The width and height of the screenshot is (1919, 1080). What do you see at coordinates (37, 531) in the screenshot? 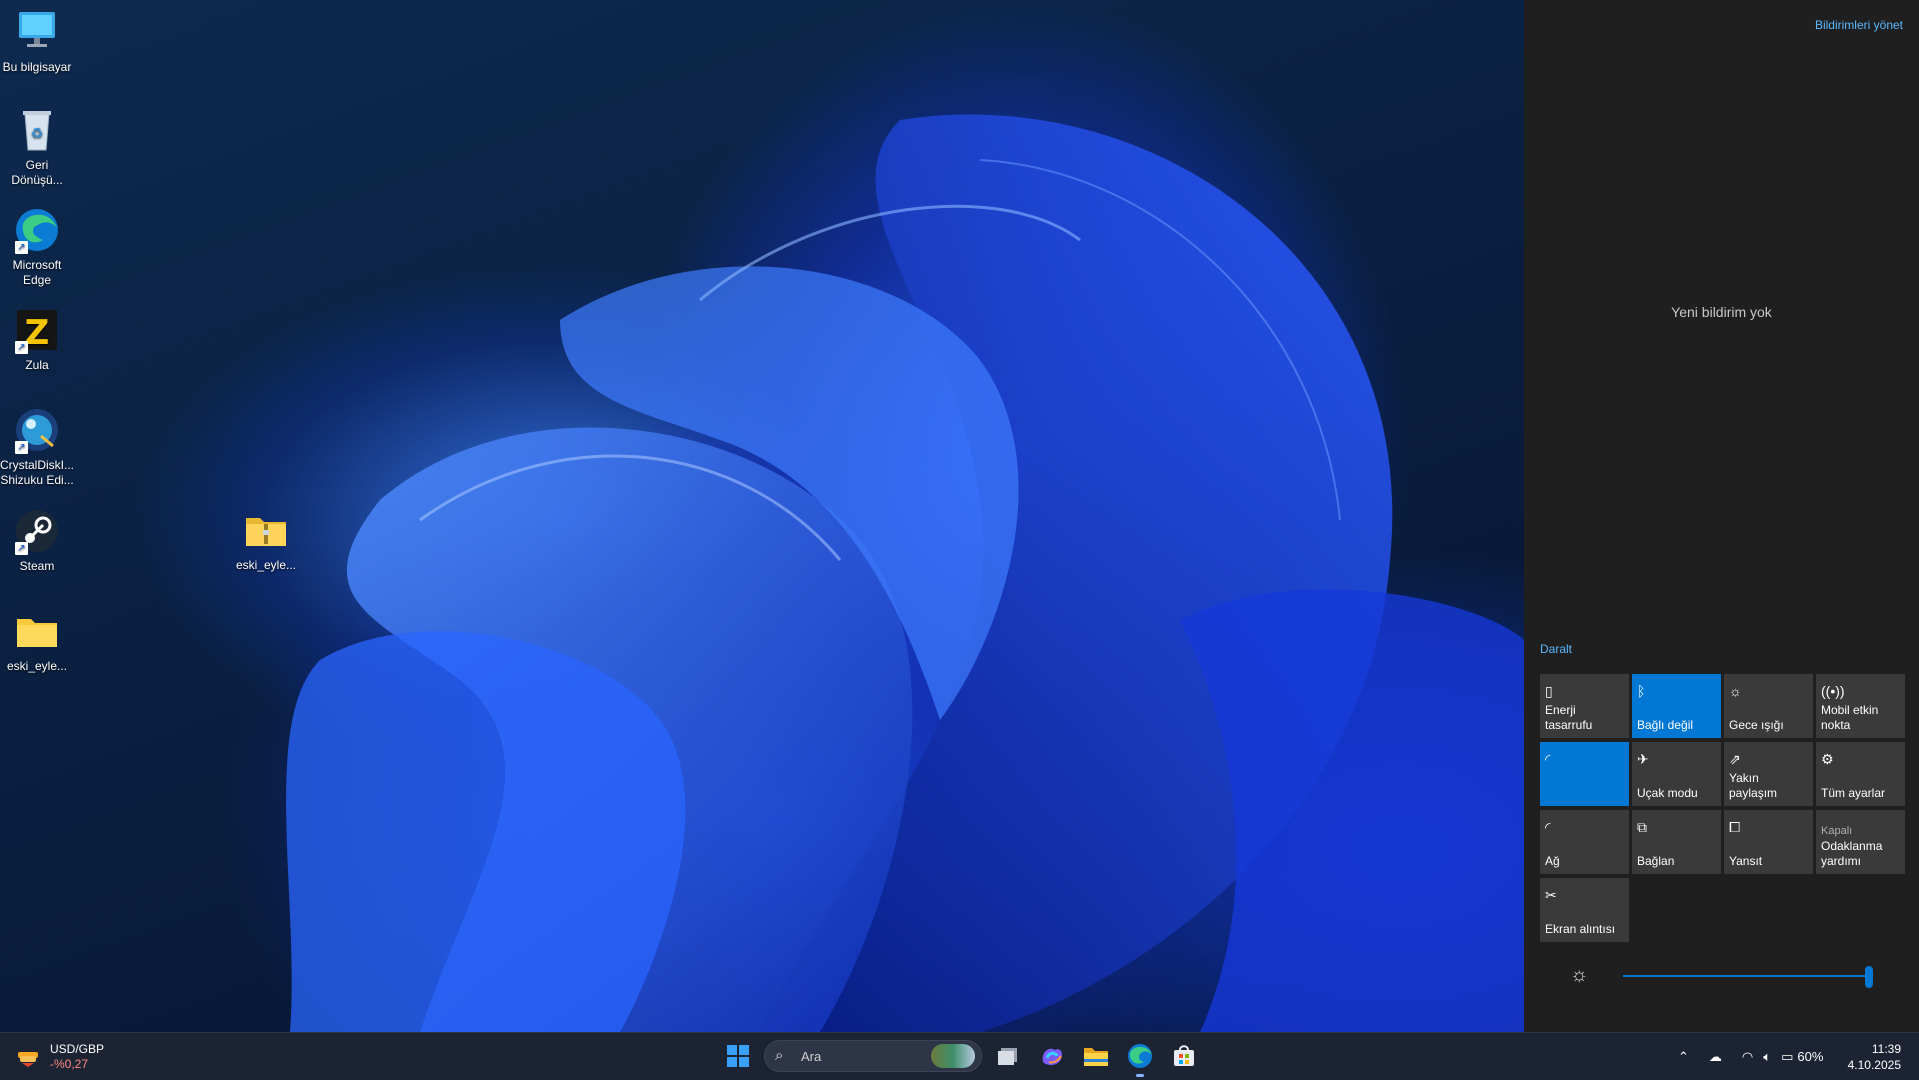
I see `steam-icon: ↗` at bounding box center [37, 531].